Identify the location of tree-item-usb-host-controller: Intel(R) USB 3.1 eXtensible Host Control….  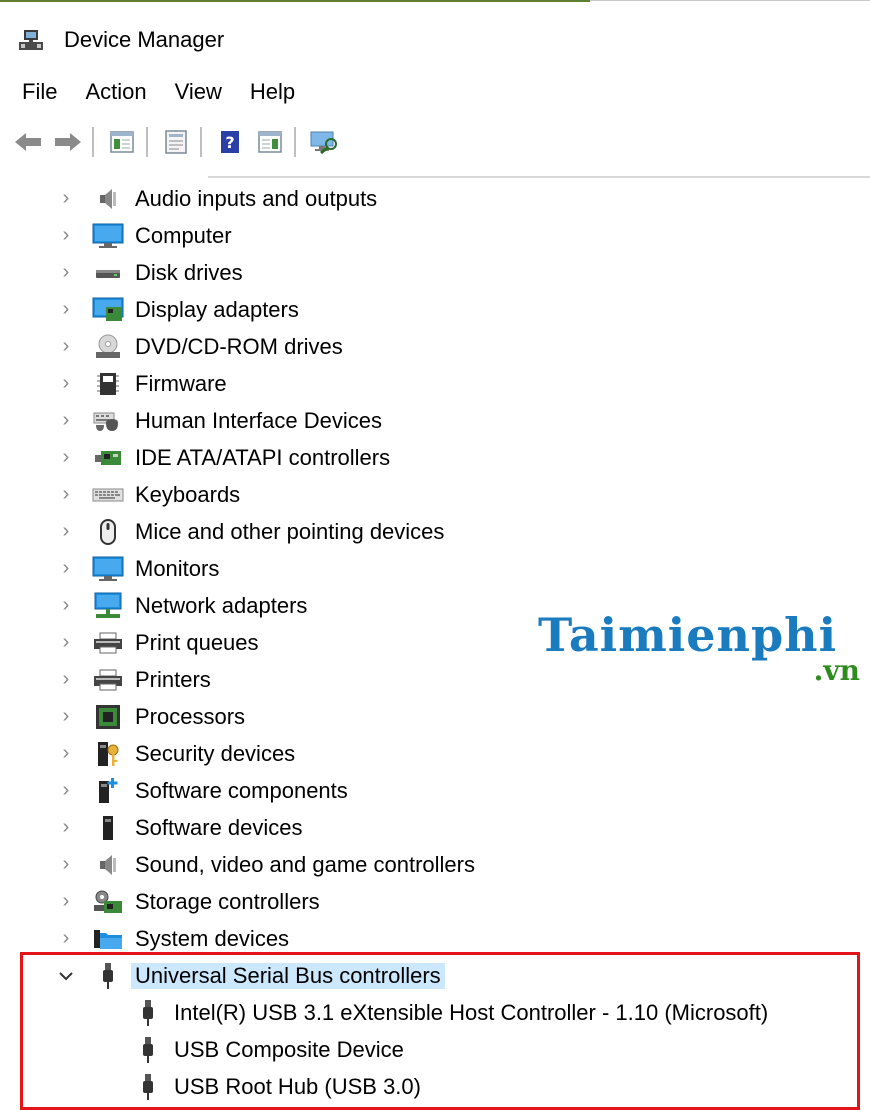
(435, 1012).